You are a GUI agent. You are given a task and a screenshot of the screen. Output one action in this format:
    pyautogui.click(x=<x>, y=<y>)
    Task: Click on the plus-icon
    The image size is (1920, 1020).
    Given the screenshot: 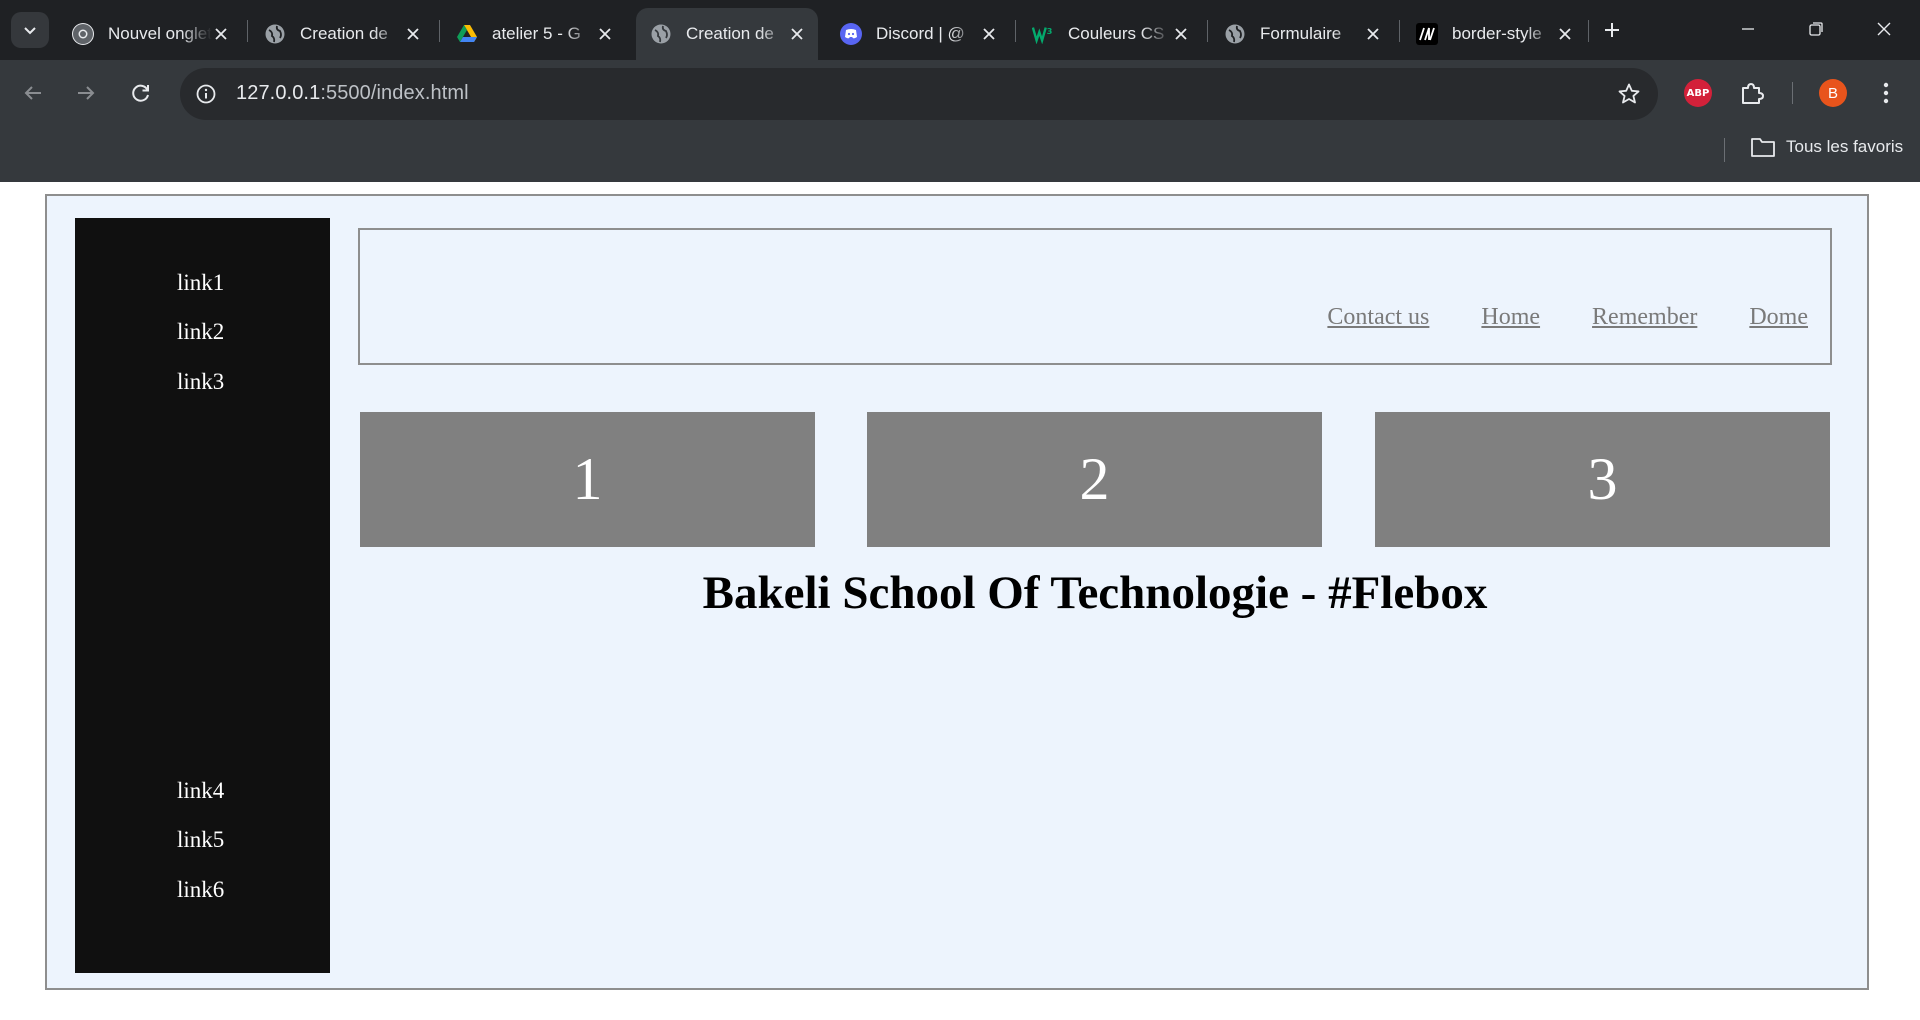 What is the action you would take?
    pyautogui.click(x=1612, y=30)
    